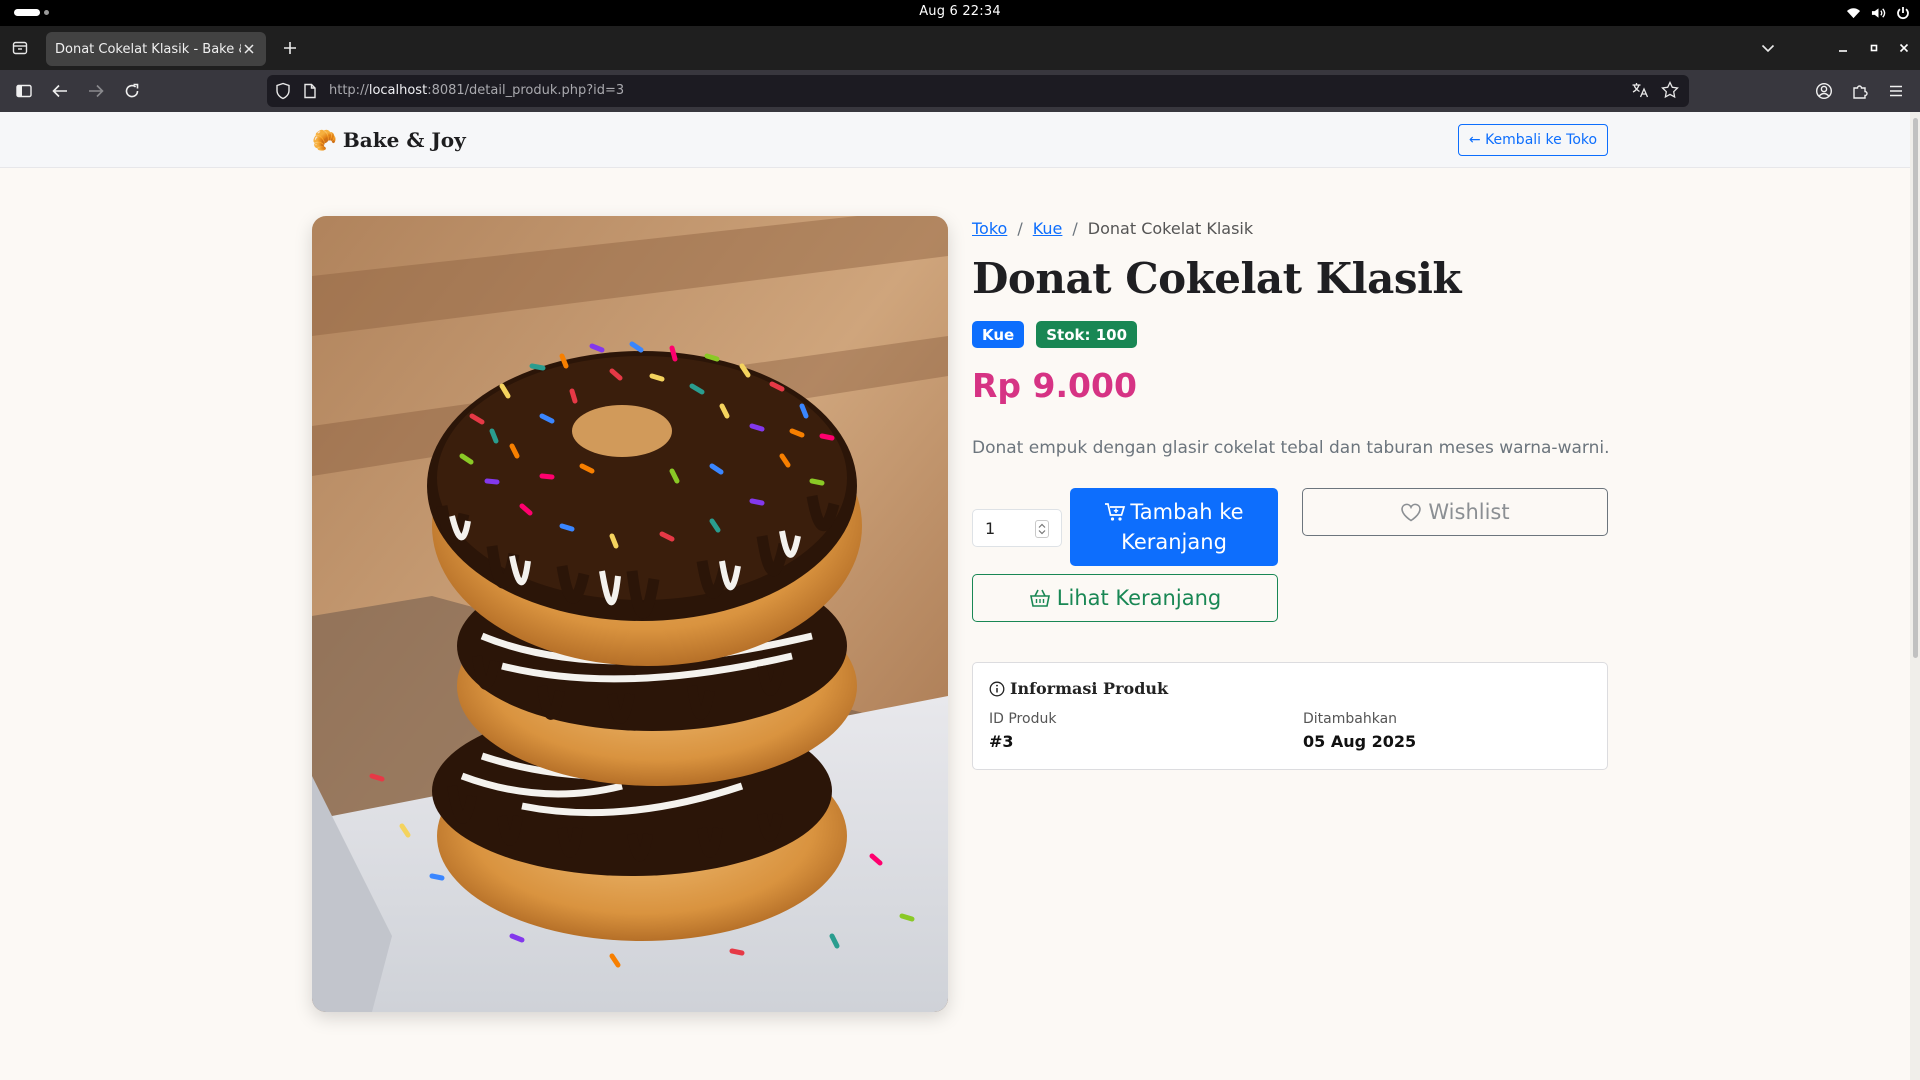  I want to click on reload-icon, so click(132, 90).